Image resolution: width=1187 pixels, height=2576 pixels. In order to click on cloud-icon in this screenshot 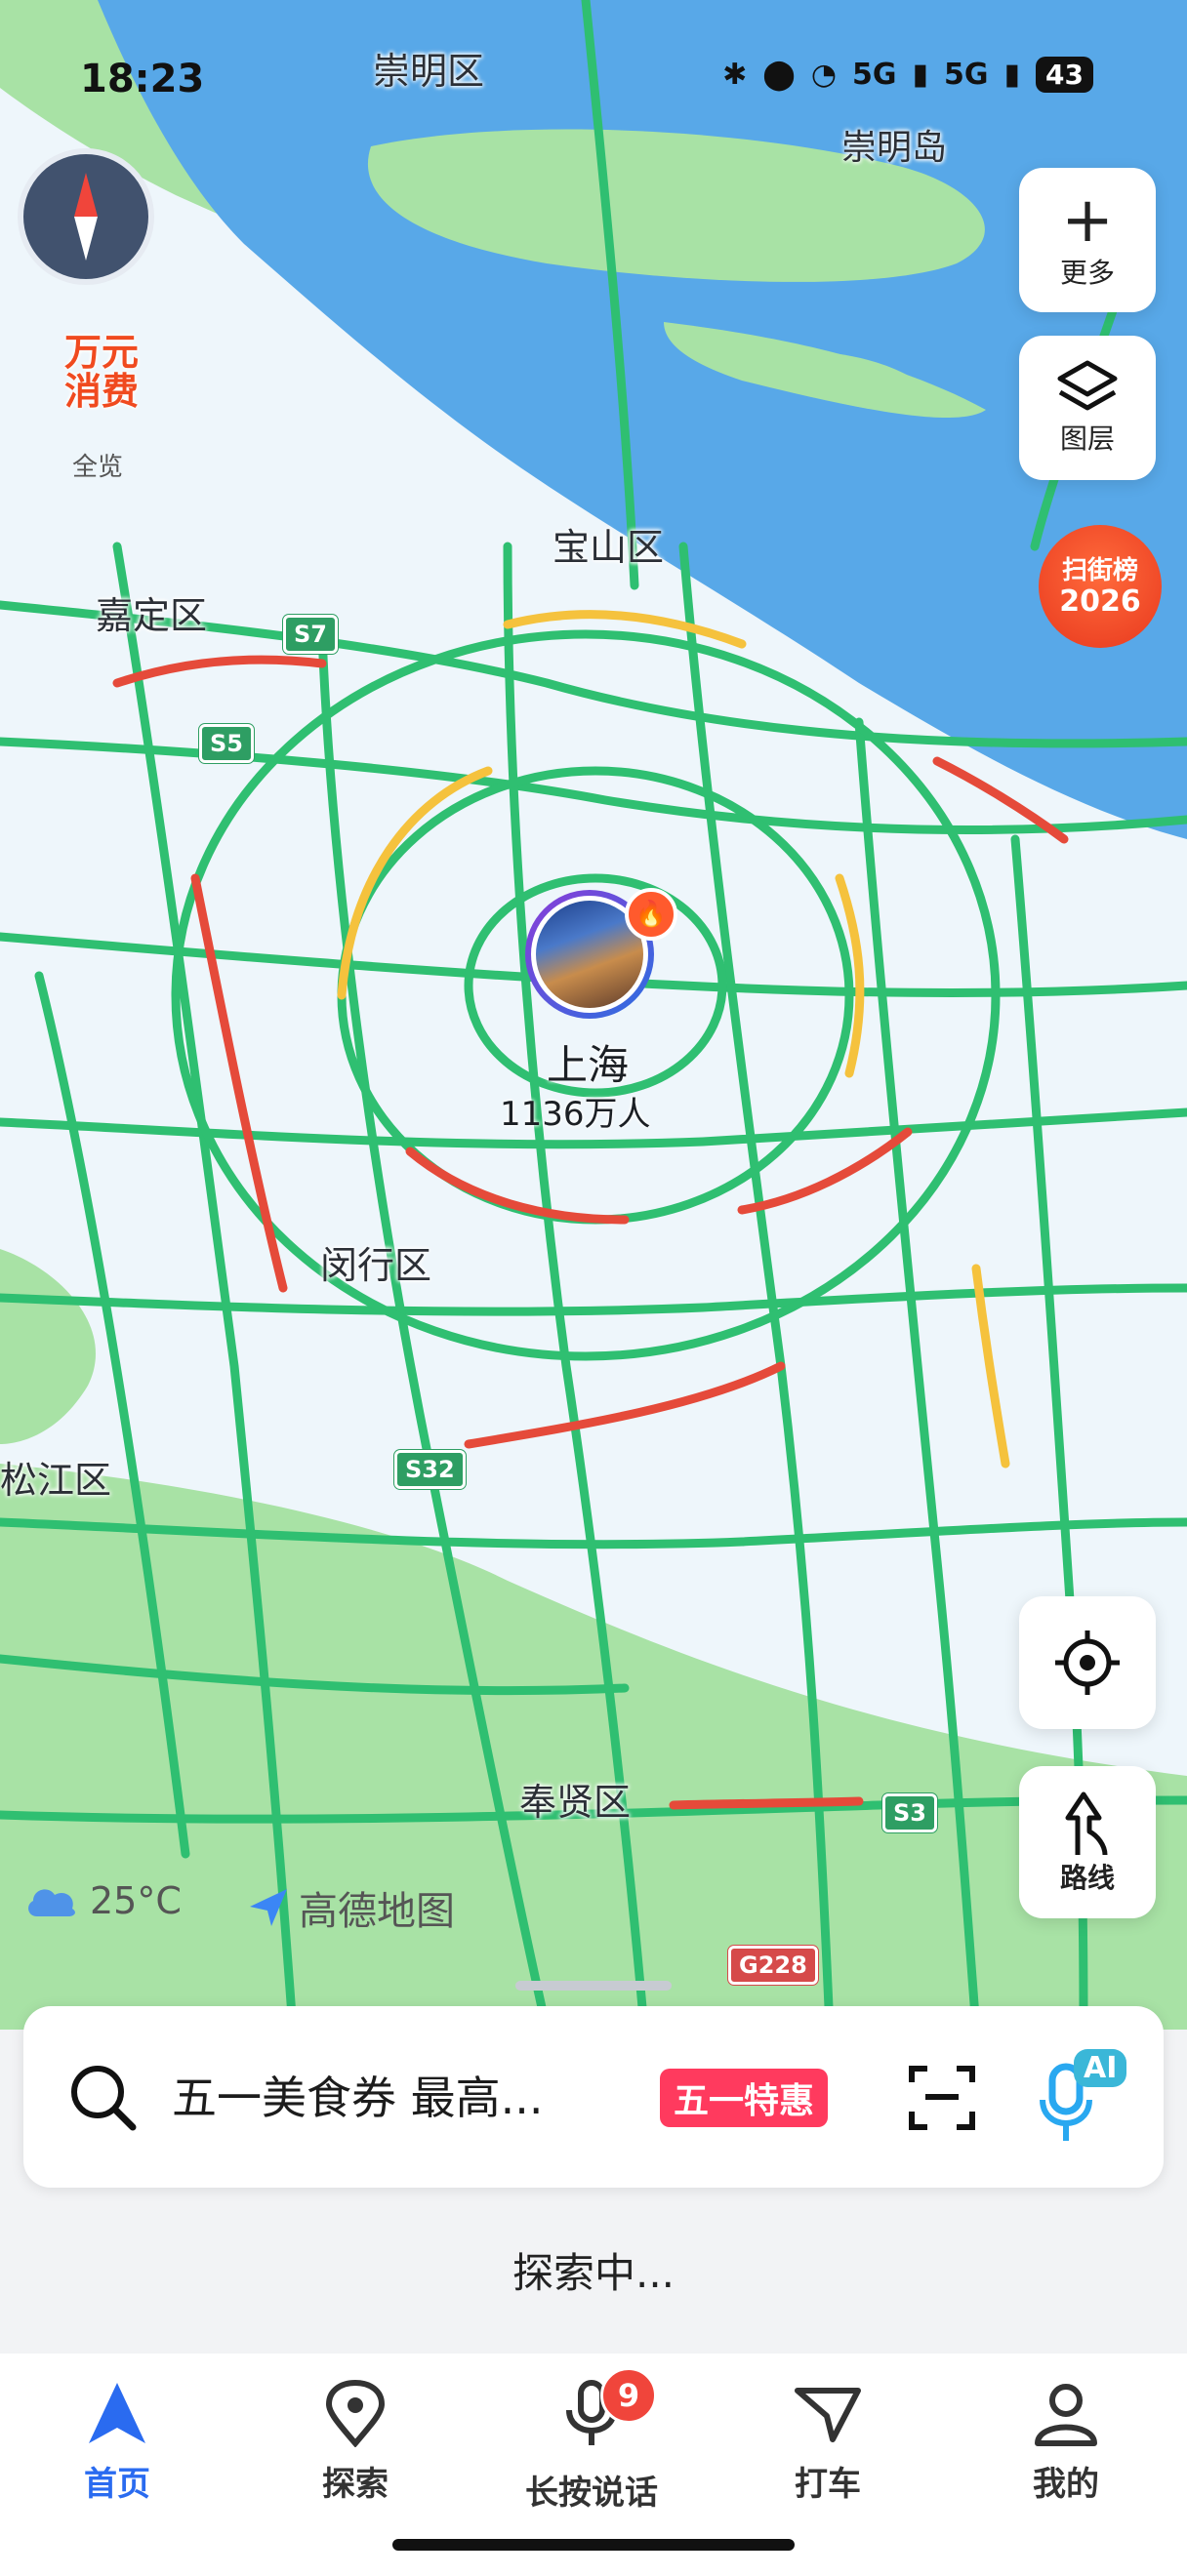, I will do `click(51, 1902)`.